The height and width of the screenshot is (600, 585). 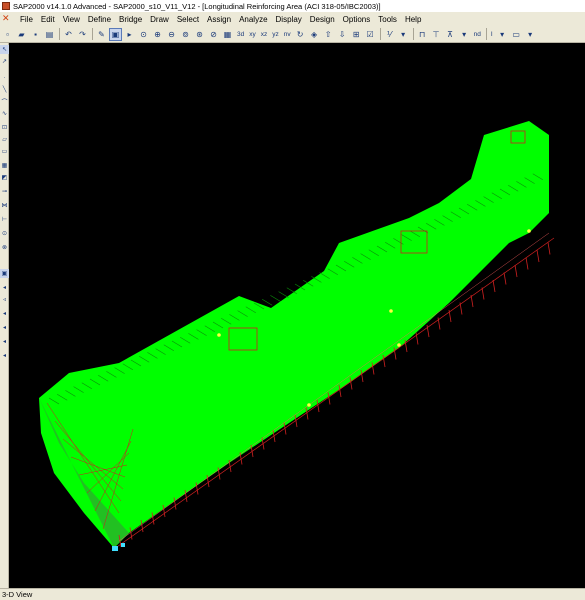 What do you see at coordinates (227, 34) in the screenshot?
I see `refresh-view-icon: ▦` at bounding box center [227, 34].